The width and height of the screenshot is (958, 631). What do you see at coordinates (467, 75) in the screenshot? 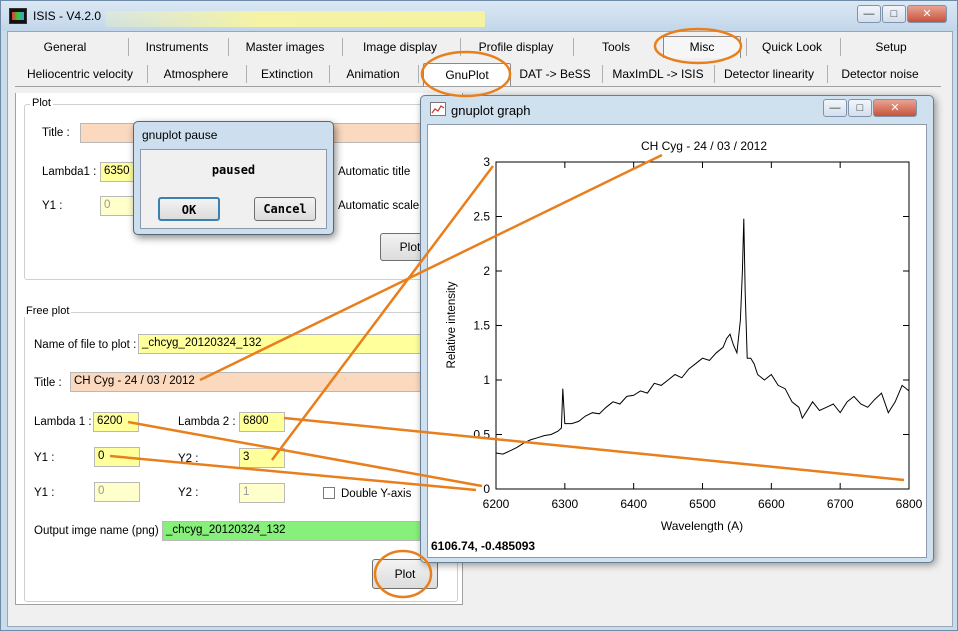
I see `tab-gnuplot: GnuPlot` at bounding box center [467, 75].